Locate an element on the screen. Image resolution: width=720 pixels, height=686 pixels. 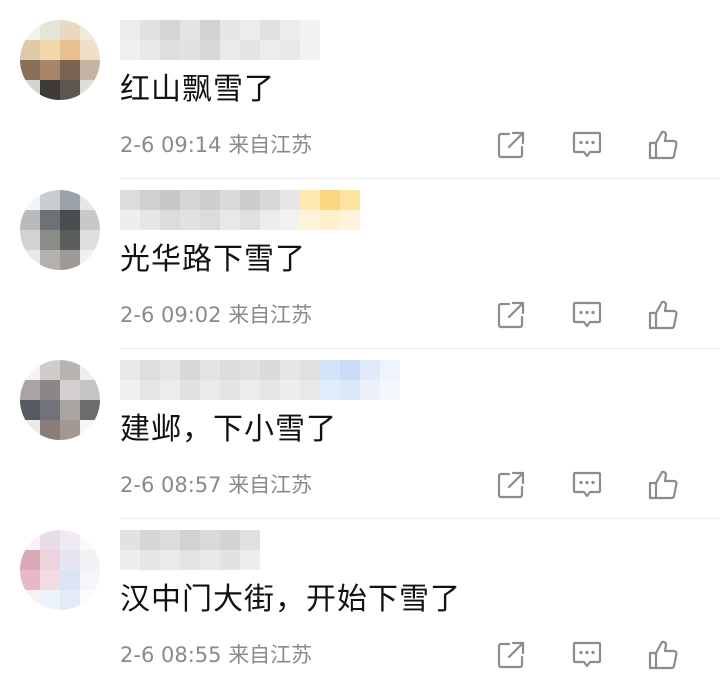
share-icon is located at coordinates (511, 485).